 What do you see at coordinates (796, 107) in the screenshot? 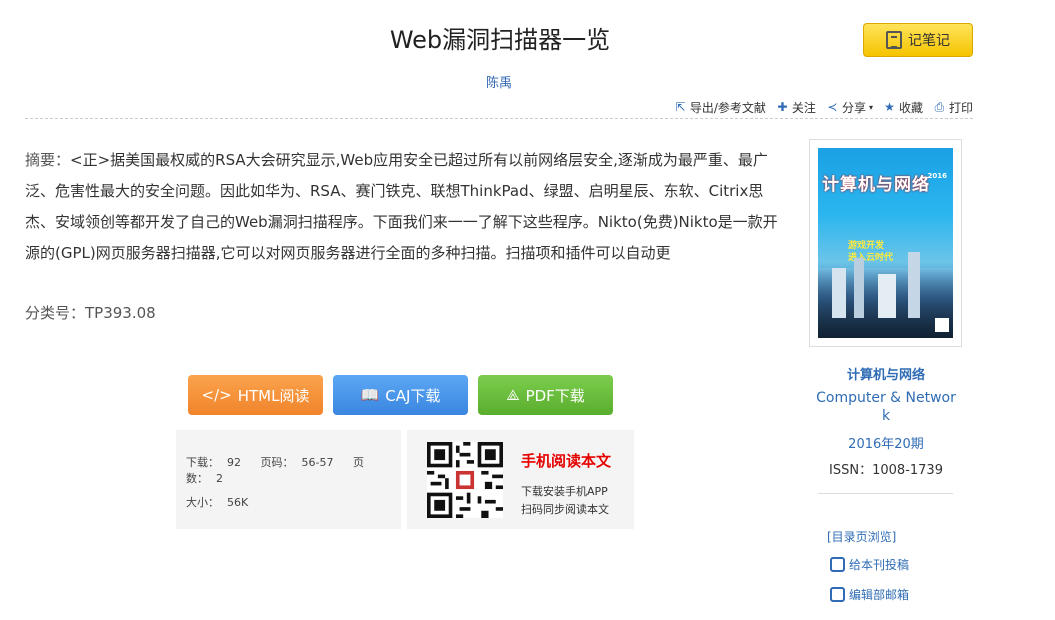
I see `follow-button: ✚ 关注` at bounding box center [796, 107].